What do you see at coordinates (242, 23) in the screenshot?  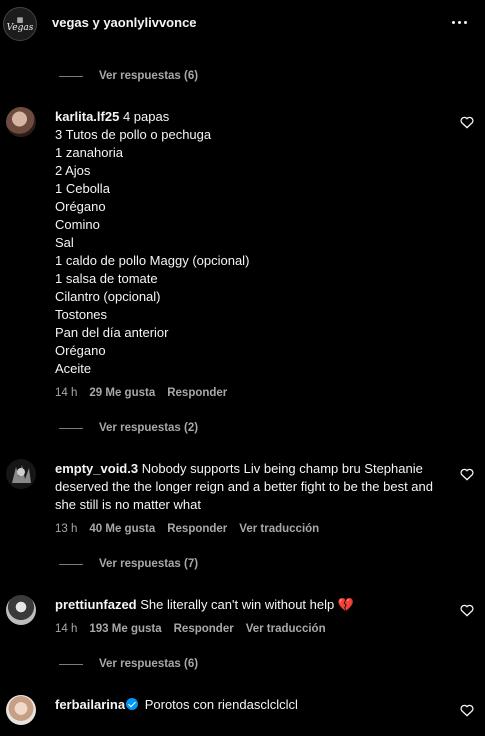 I see `post-header: ▦ Vegas vegas y yaonlylivvonce` at bounding box center [242, 23].